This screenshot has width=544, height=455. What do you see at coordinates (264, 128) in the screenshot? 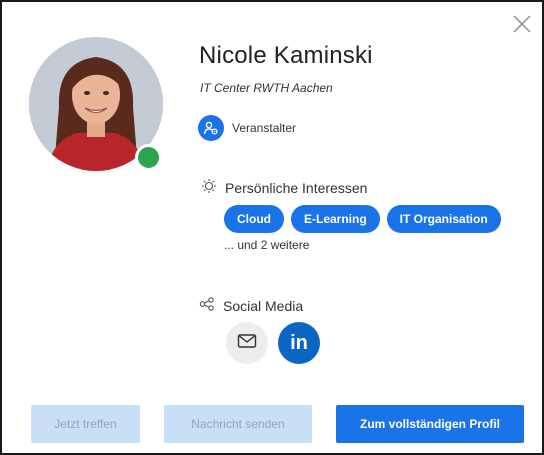
I see `role-label: Veranstalter` at bounding box center [264, 128].